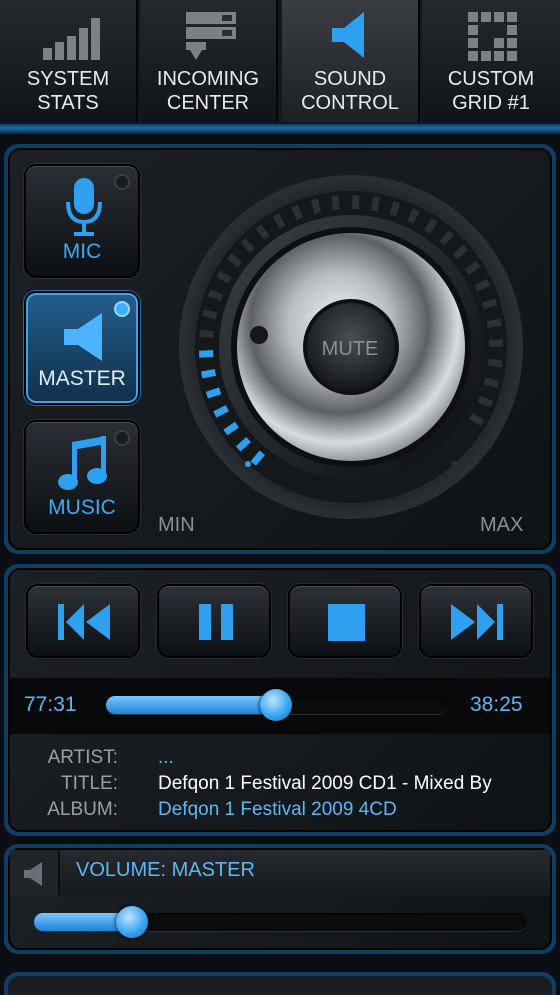  I want to click on volume-title: VOLUME: MASTER, so click(165, 870).